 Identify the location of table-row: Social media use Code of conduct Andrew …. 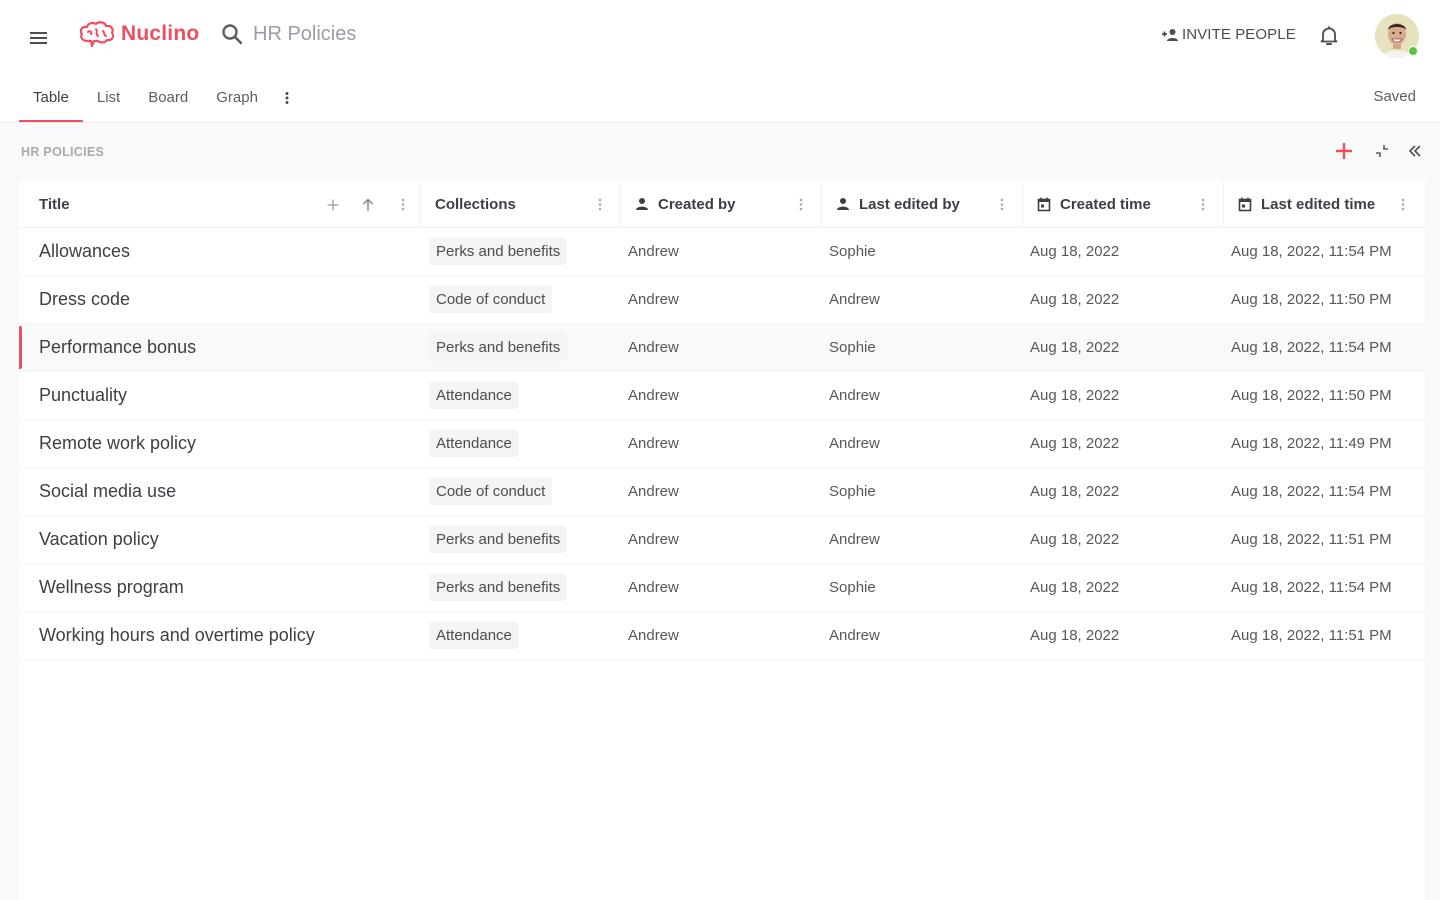
(722, 492).